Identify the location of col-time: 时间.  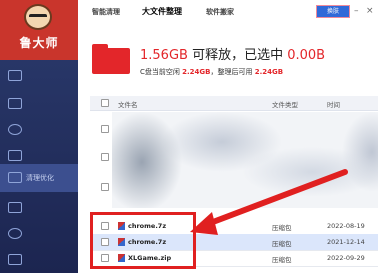
(333, 105).